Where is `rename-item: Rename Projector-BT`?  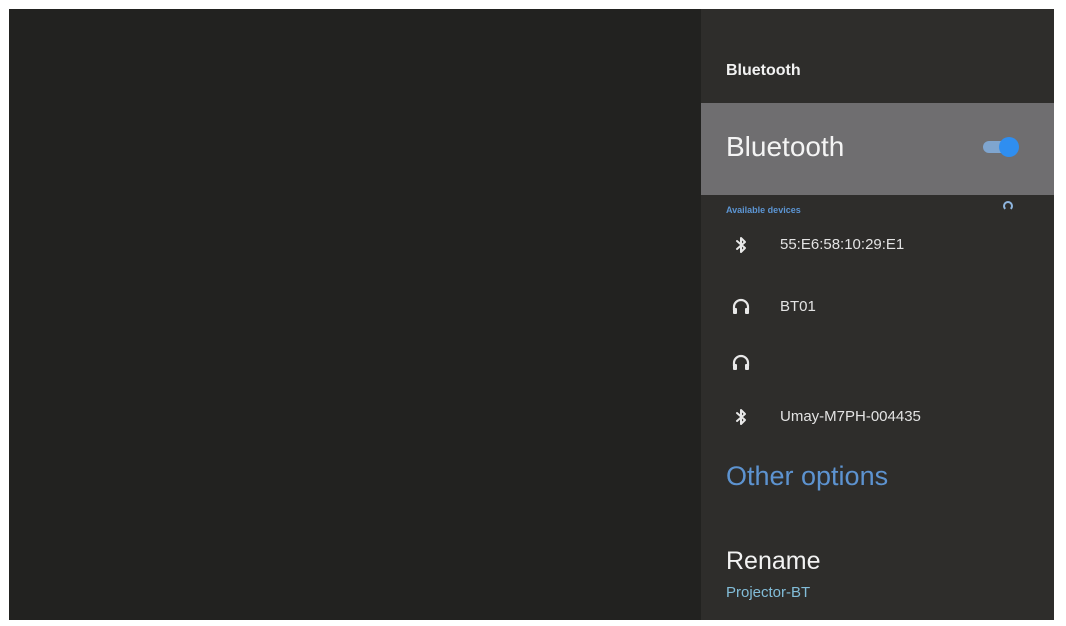
rename-item: Rename Projector-BT is located at coordinates (877, 577).